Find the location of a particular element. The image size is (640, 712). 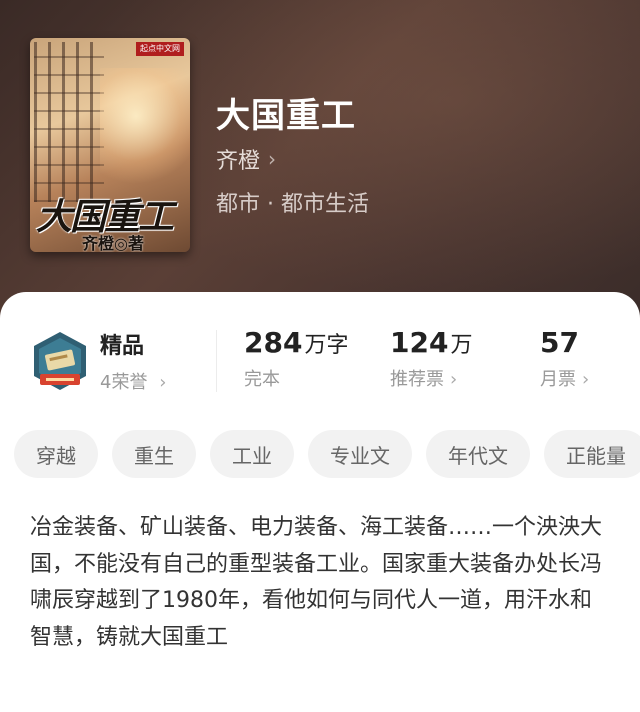

monthly-ticket-stat: 57 月票 › is located at coordinates (564, 358).